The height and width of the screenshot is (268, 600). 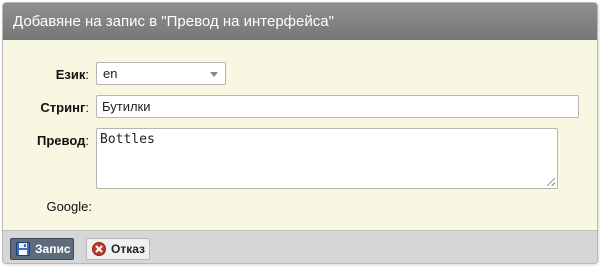 I want to click on save-button: Запис, so click(x=42, y=249).